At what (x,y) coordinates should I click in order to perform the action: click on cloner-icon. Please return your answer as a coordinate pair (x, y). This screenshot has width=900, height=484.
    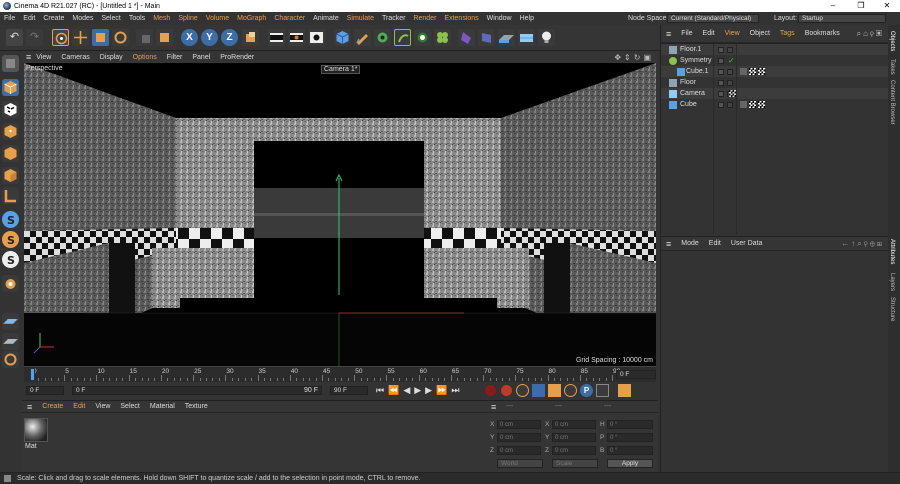
    Looking at the image, I should click on (422, 37).